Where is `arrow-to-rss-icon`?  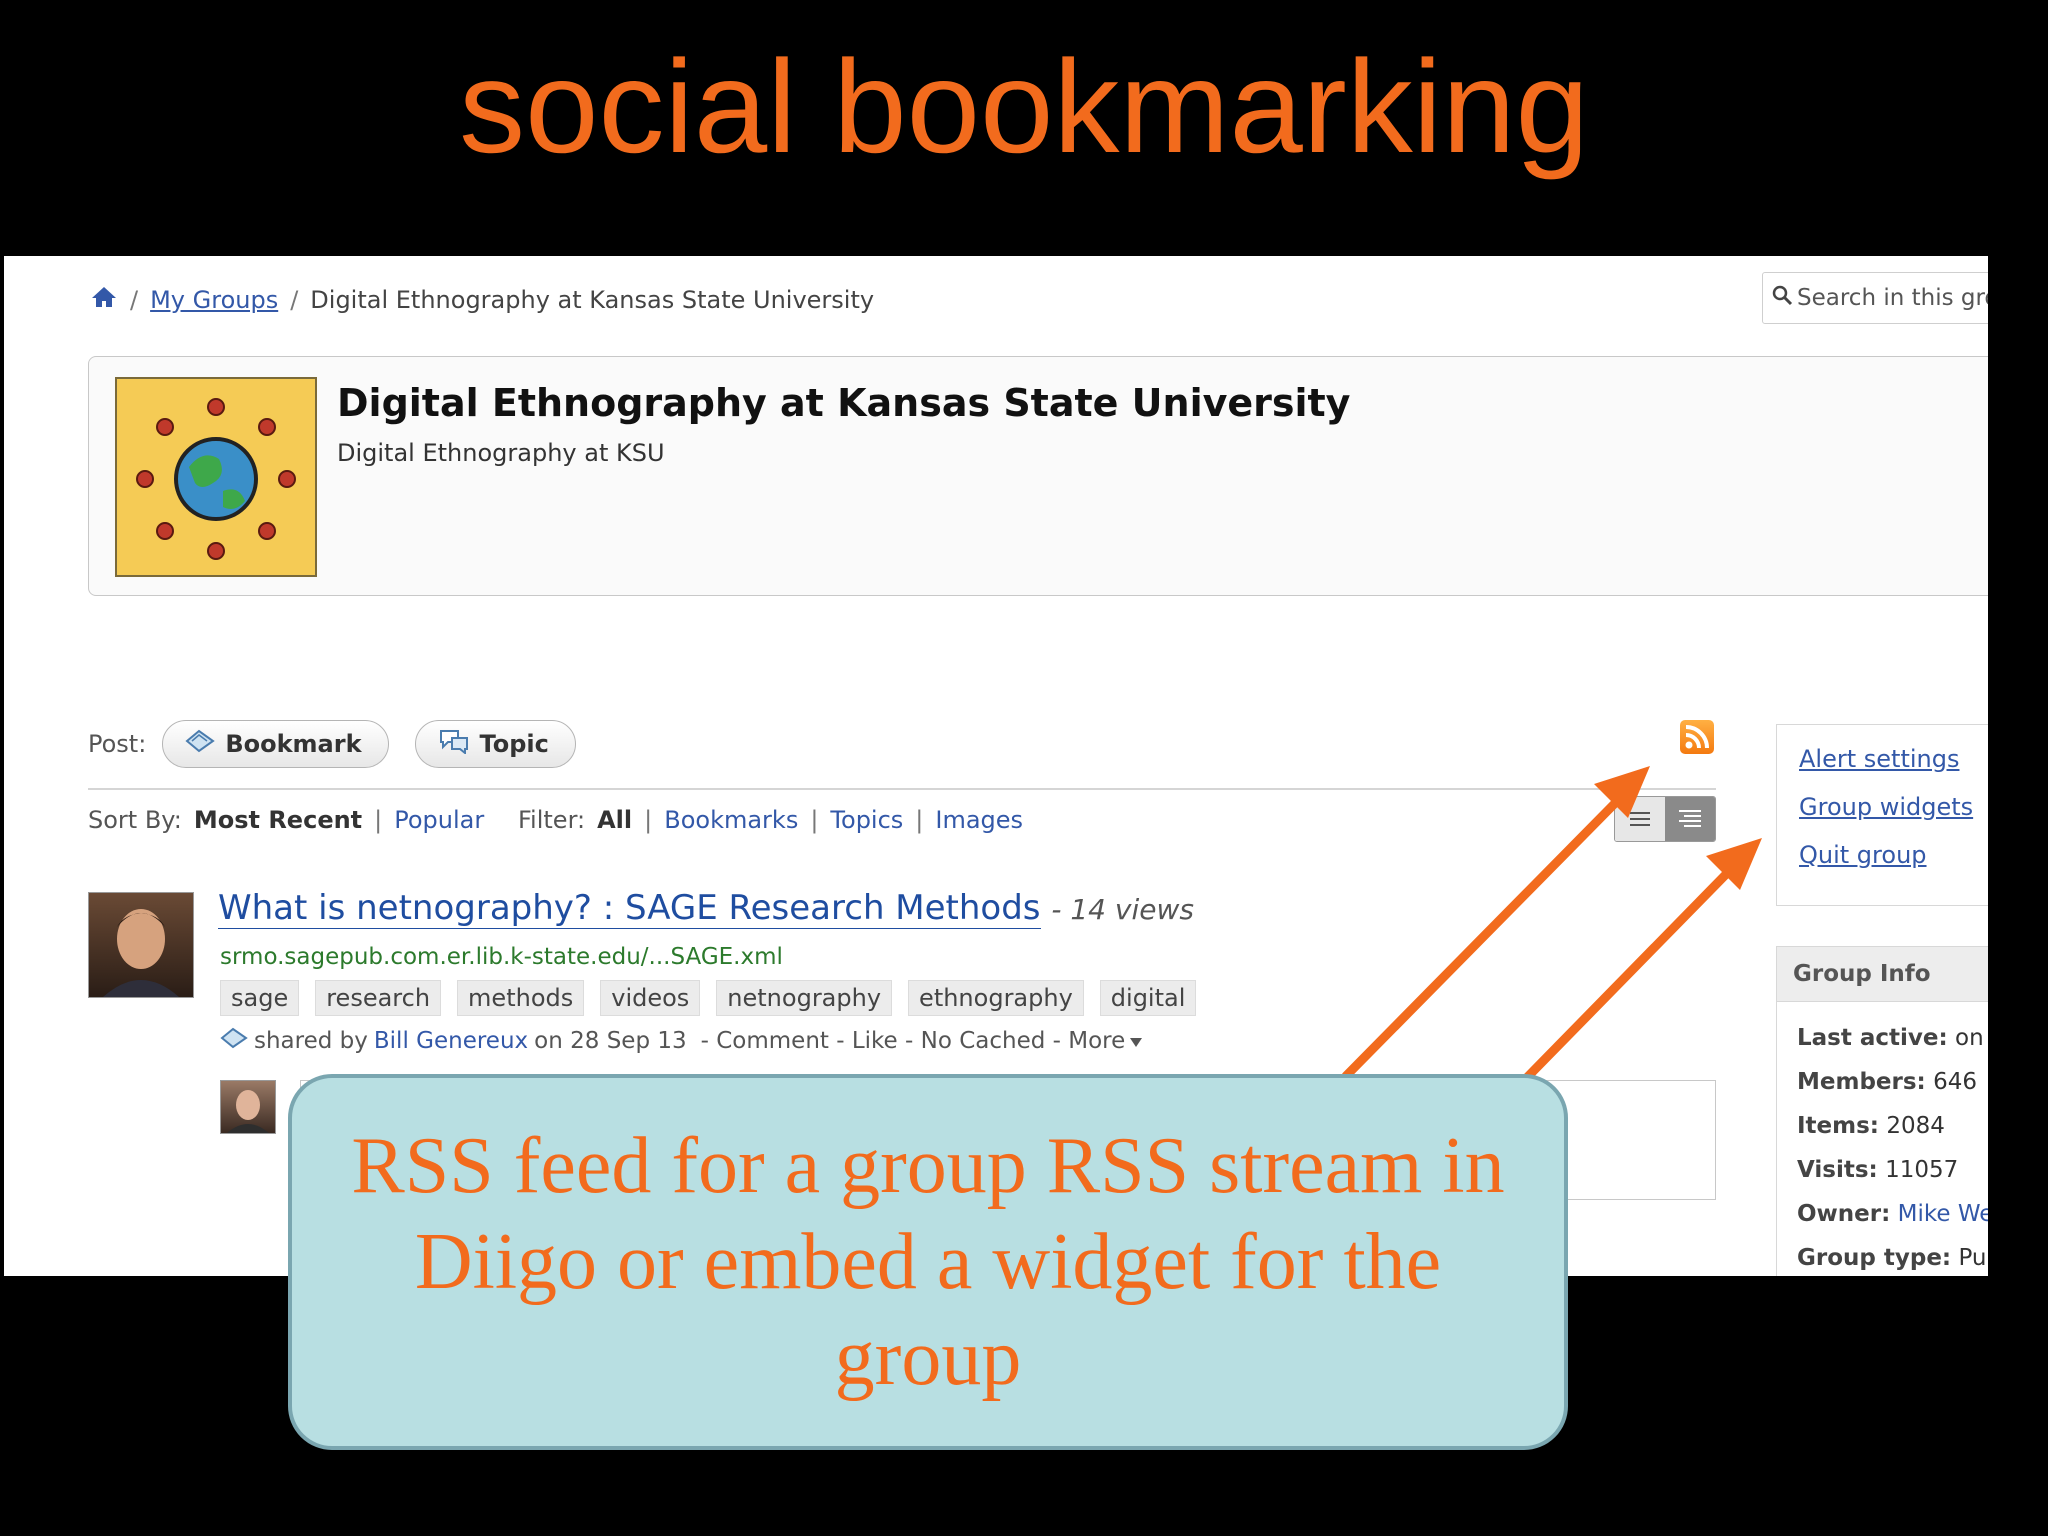 arrow-to-rss-icon is located at coordinates (1488, 932).